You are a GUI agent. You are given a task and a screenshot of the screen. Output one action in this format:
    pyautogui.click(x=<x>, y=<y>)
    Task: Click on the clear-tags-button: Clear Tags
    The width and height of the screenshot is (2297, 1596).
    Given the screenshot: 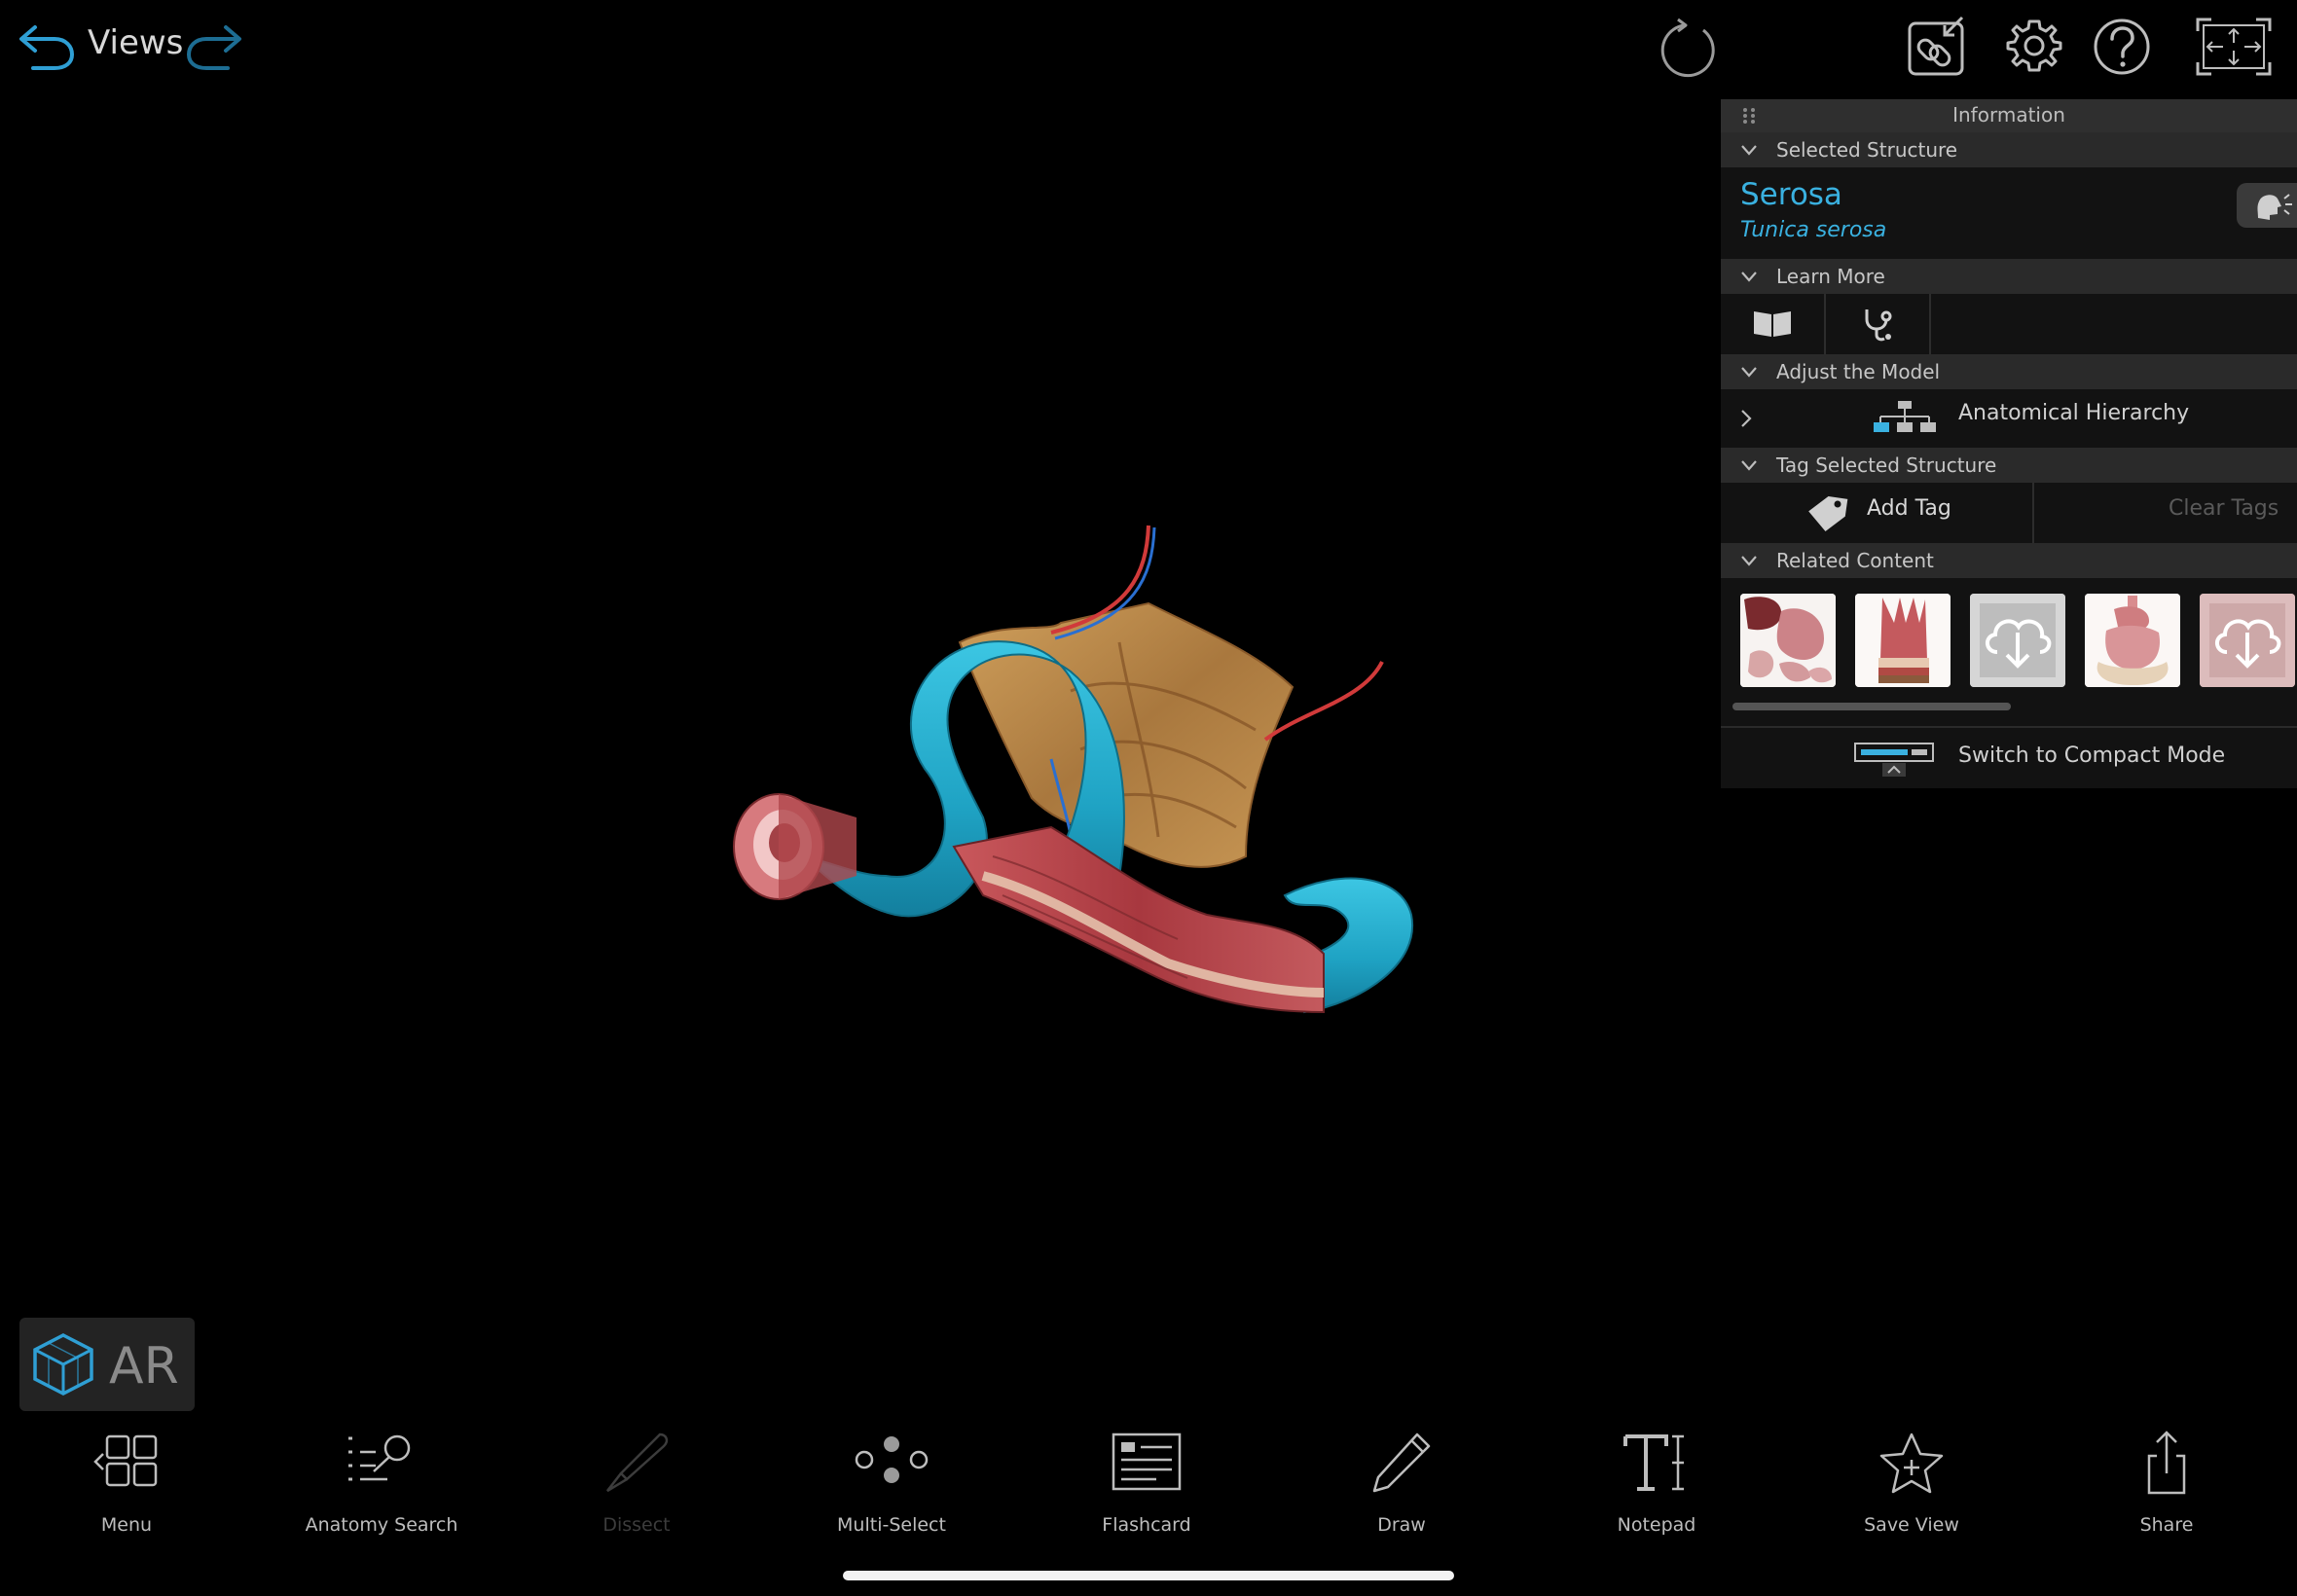 What is the action you would take?
    pyautogui.click(x=2165, y=513)
    